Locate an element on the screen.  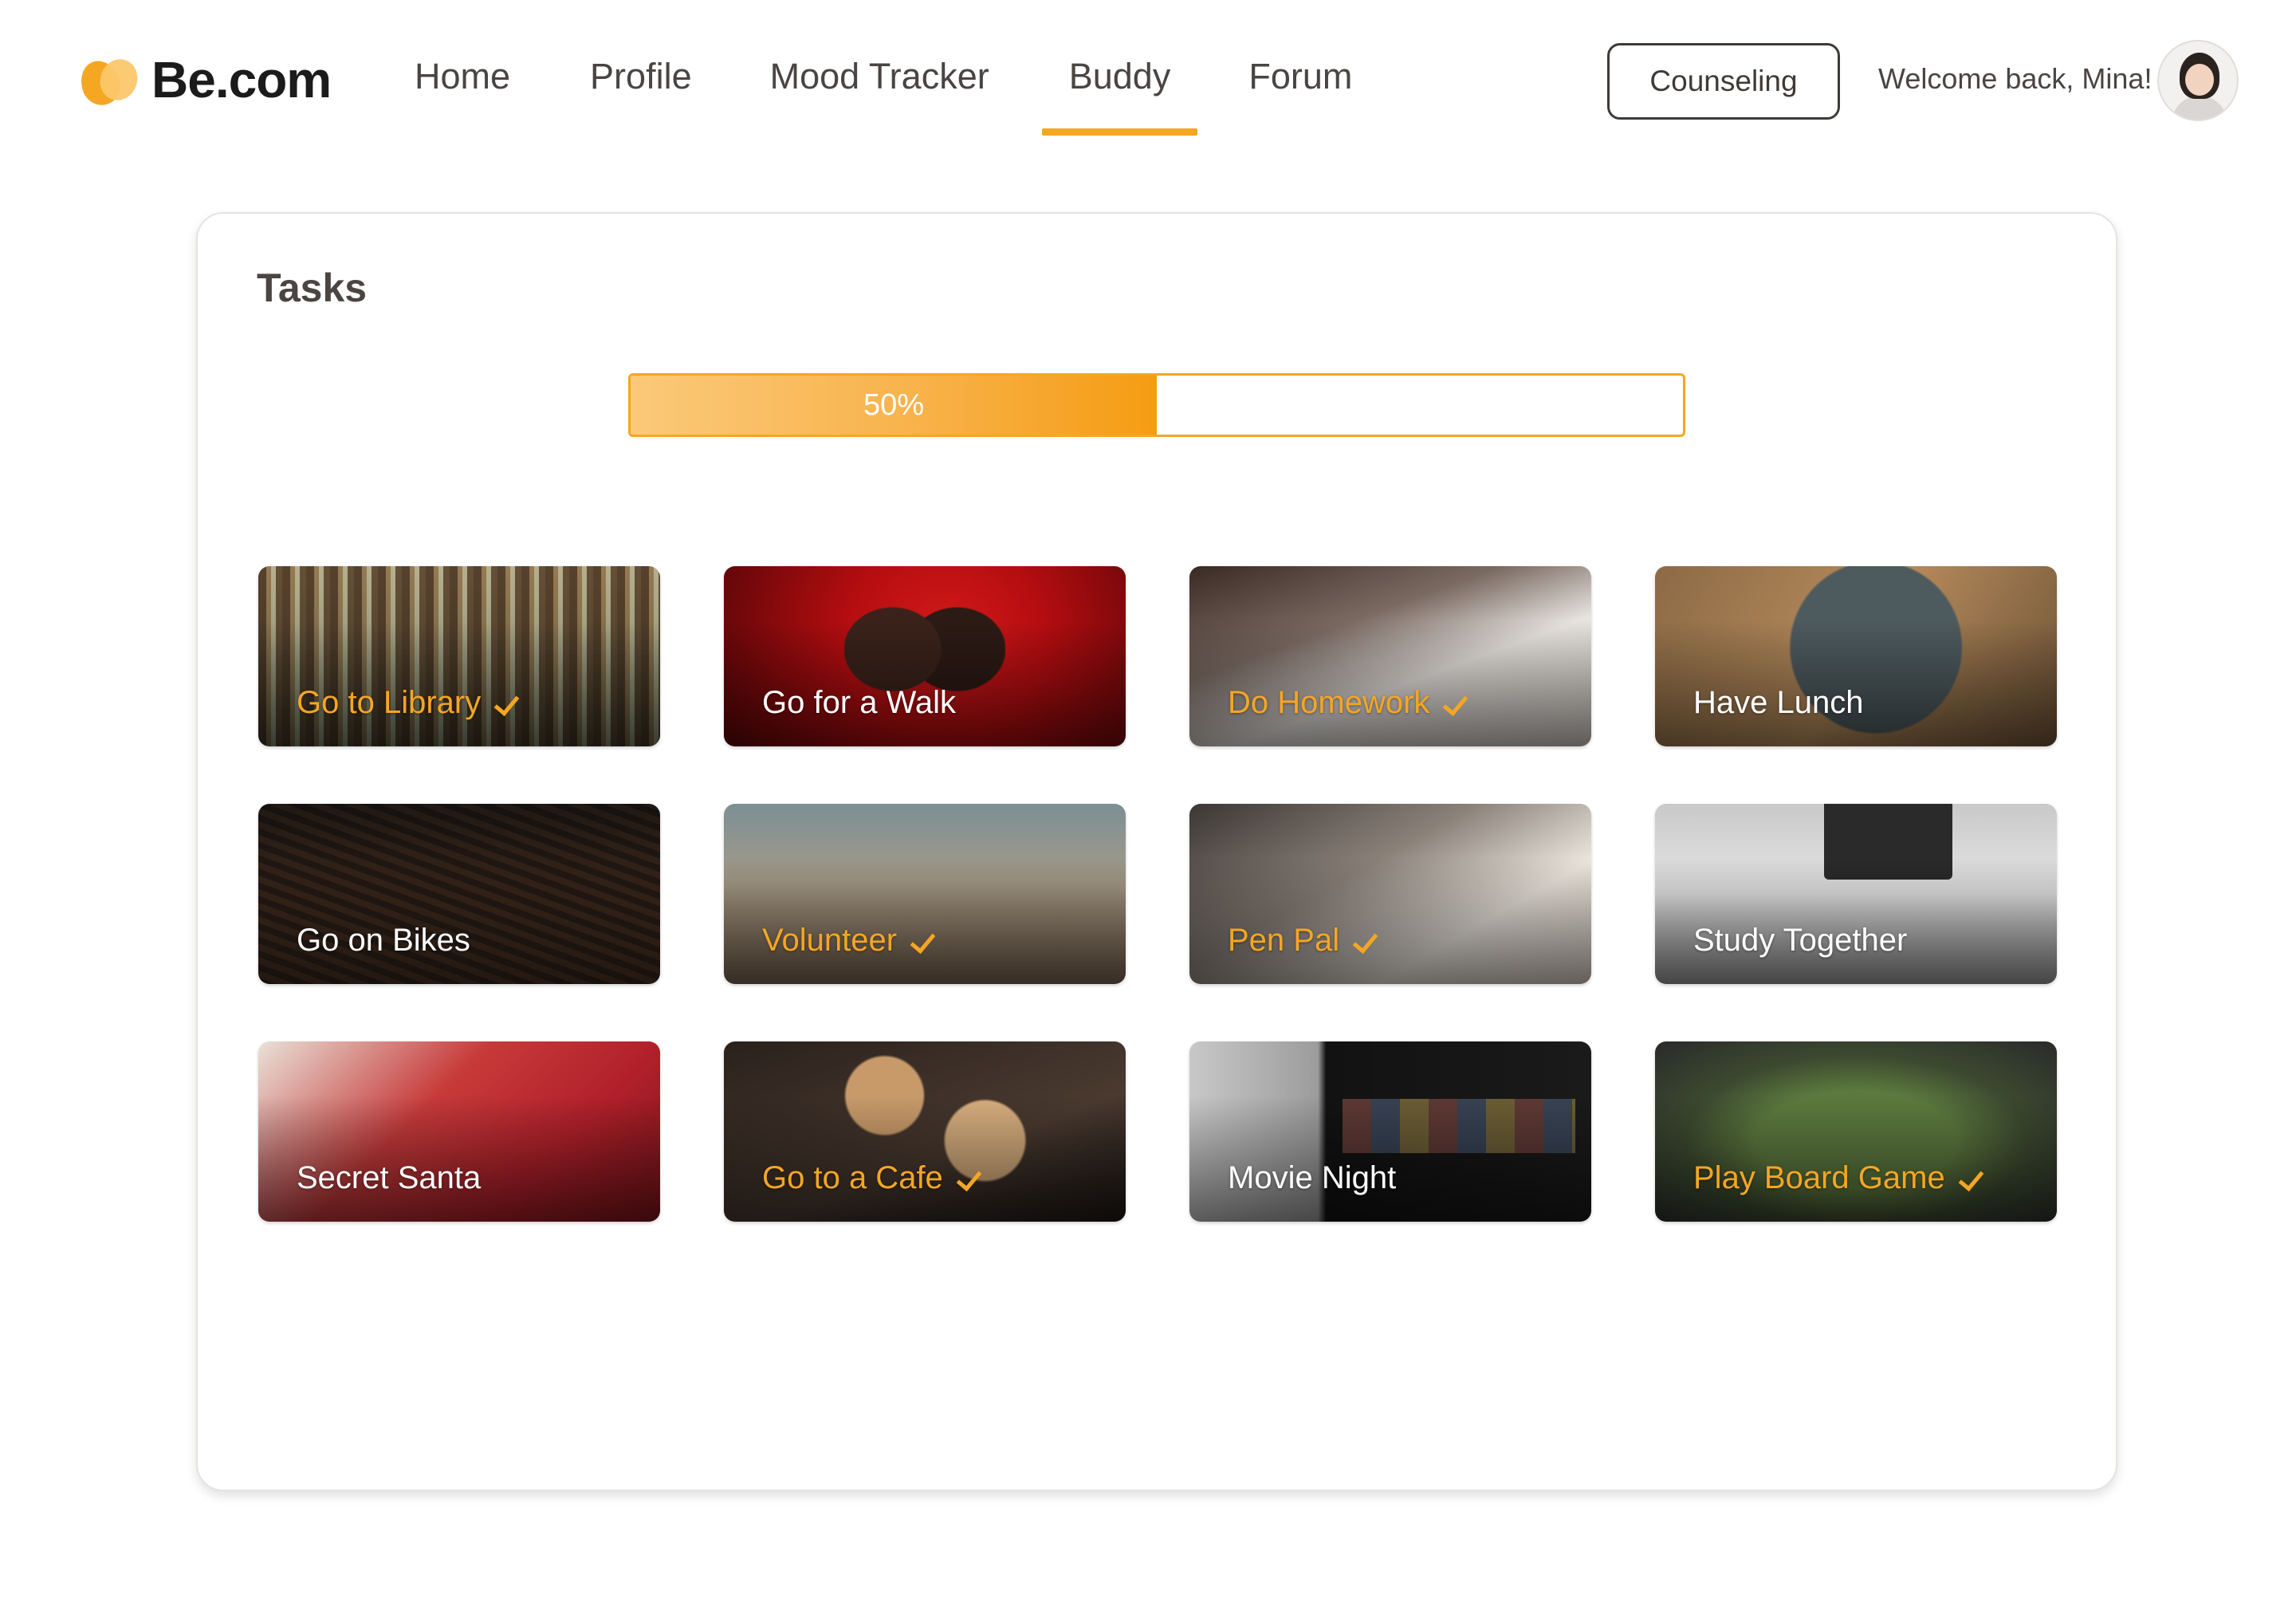
counseling-button: Counseling is located at coordinates (1723, 81).